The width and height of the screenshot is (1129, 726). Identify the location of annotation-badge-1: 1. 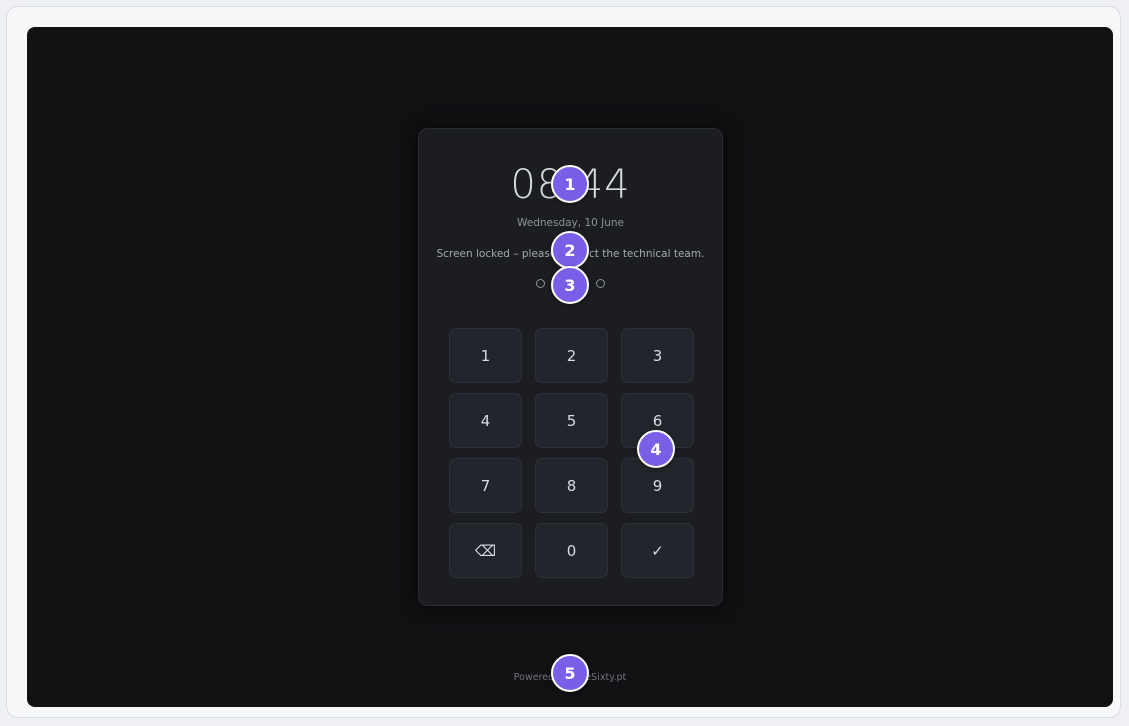
(570, 184).